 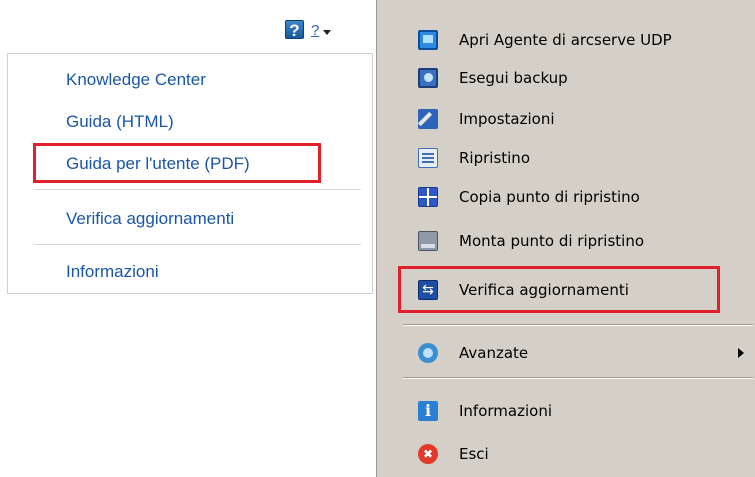 I want to click on backup-icon, so click(x=428, y=78).